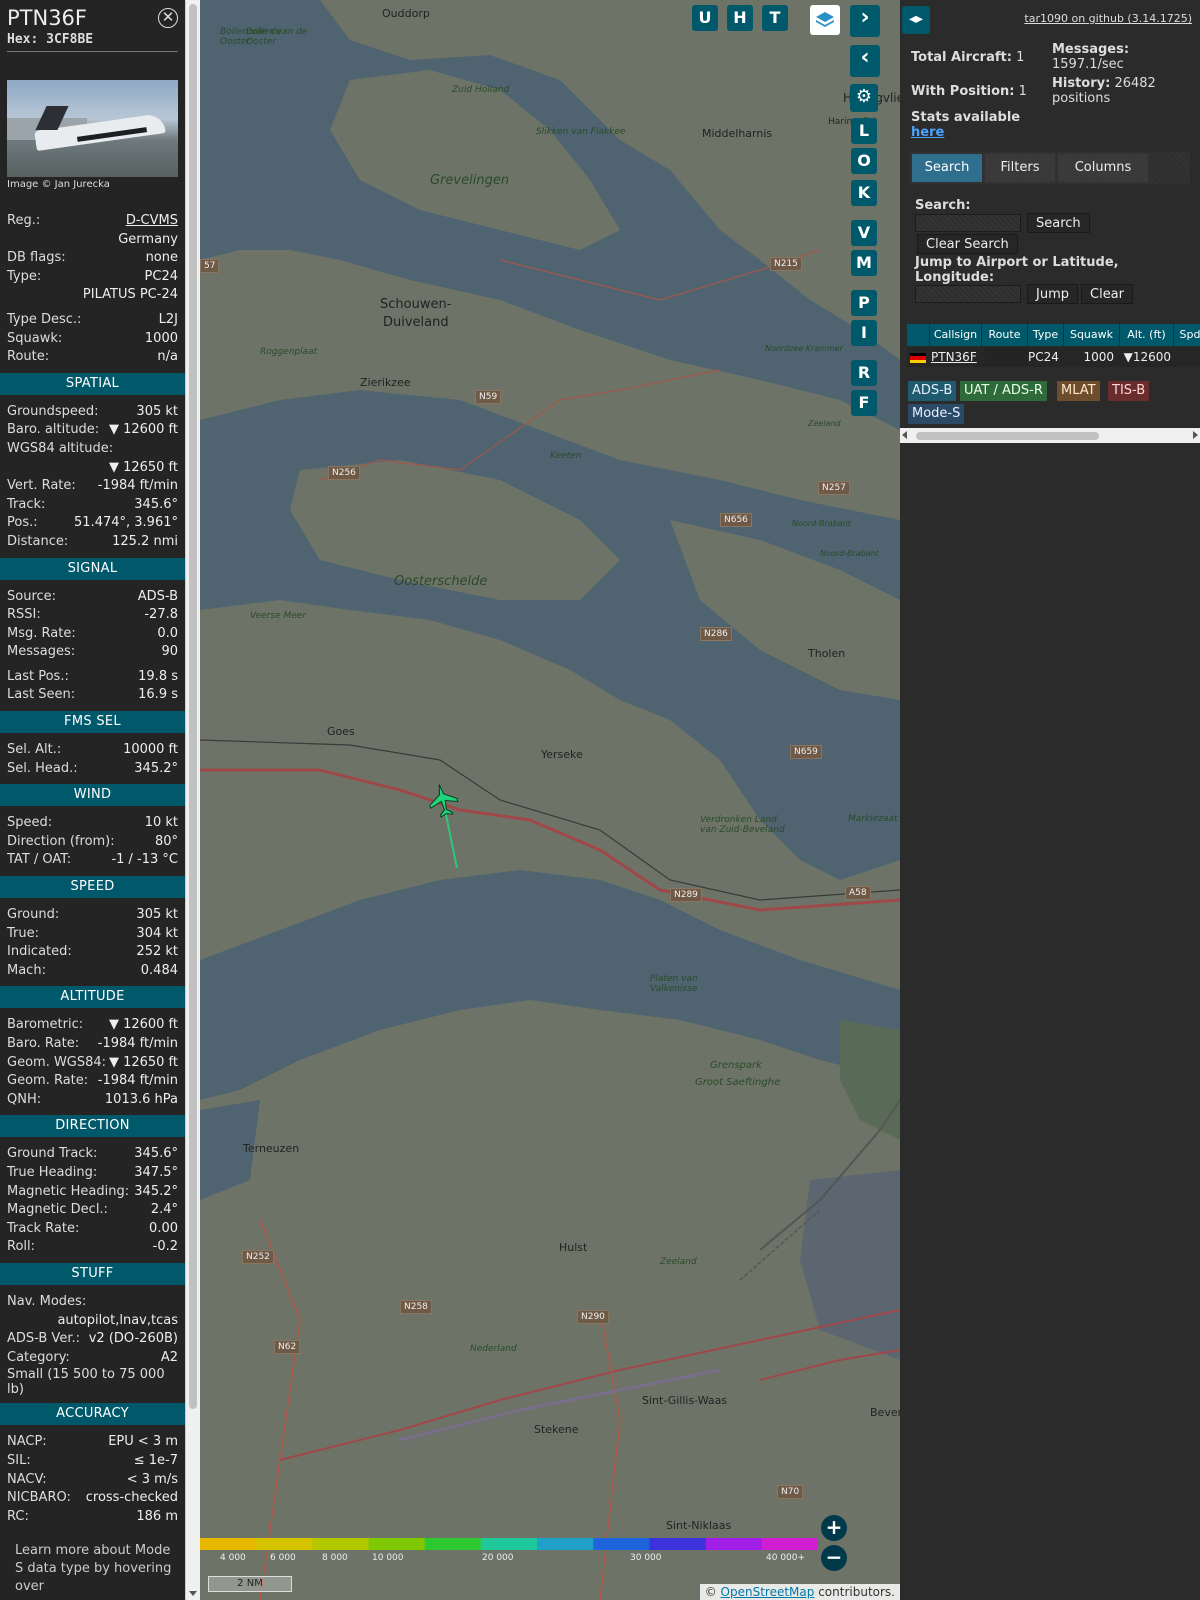 This screenshot has width=1200, height=1600. What do you see at coordinates (1058, 223) in the screenshot?
I see `search-button: Search` at bounding box center [1058, 223].